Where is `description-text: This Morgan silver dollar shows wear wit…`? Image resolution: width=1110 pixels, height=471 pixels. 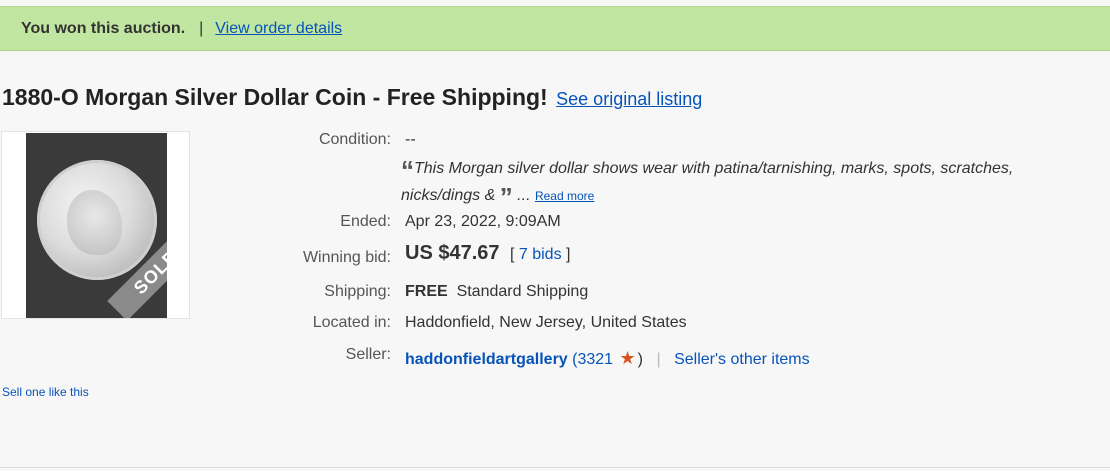 description-text: This Morgan silver dollar shows wear wit… is located at coordinates (707, 182).